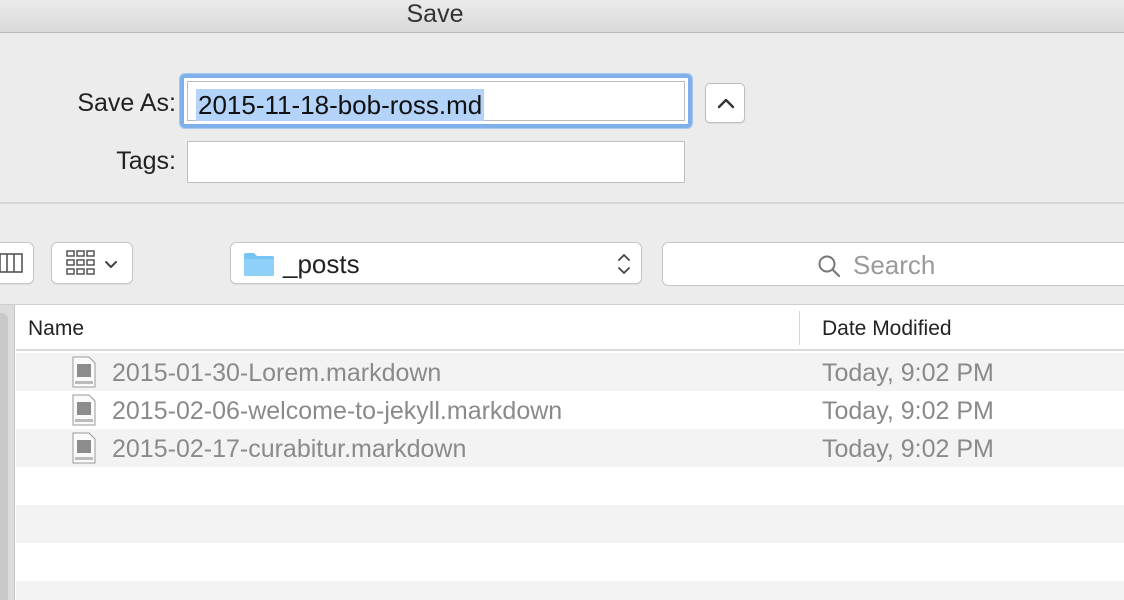 This screenshot has height=600, width=1124. I want to click on save-as-field: 2015-11-18-bob-ross.md, so click(436, 101).